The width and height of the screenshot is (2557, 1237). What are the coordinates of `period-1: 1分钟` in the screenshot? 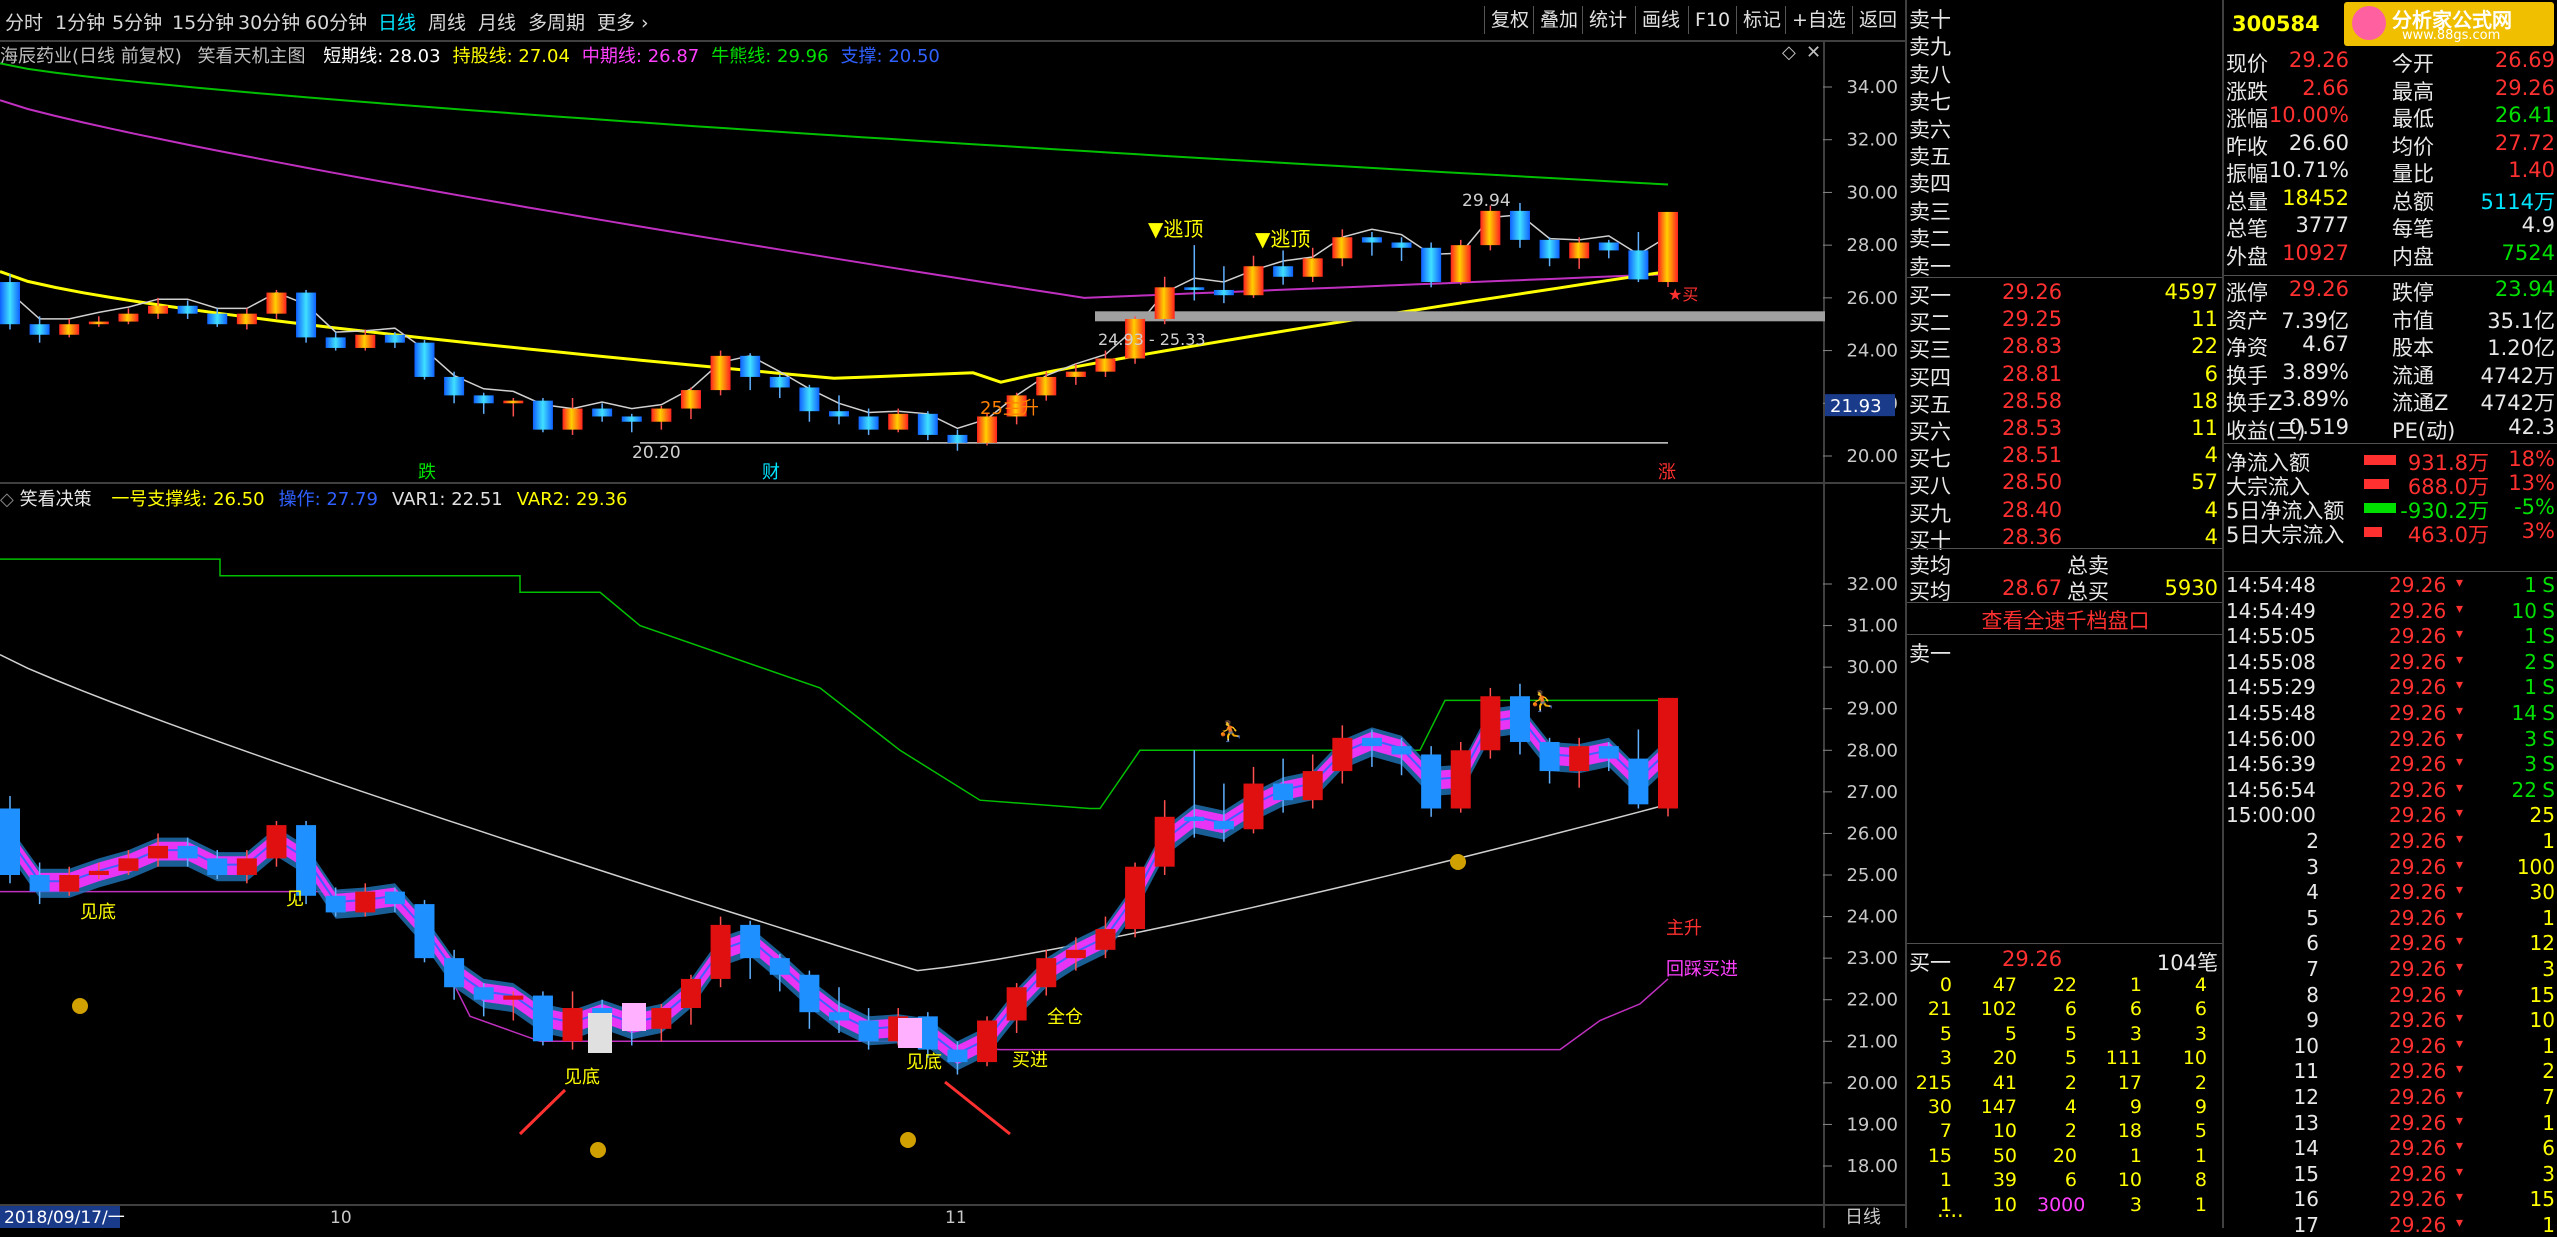 It's located at (80, 21).